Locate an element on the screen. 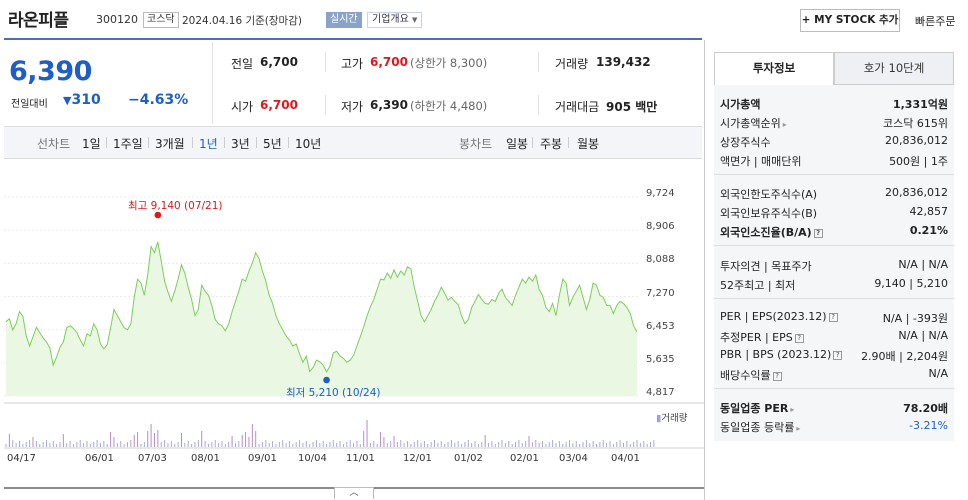 This screenshot has height=500, width=968. period-3m: 3개월 is located at coordinates (170, 143).